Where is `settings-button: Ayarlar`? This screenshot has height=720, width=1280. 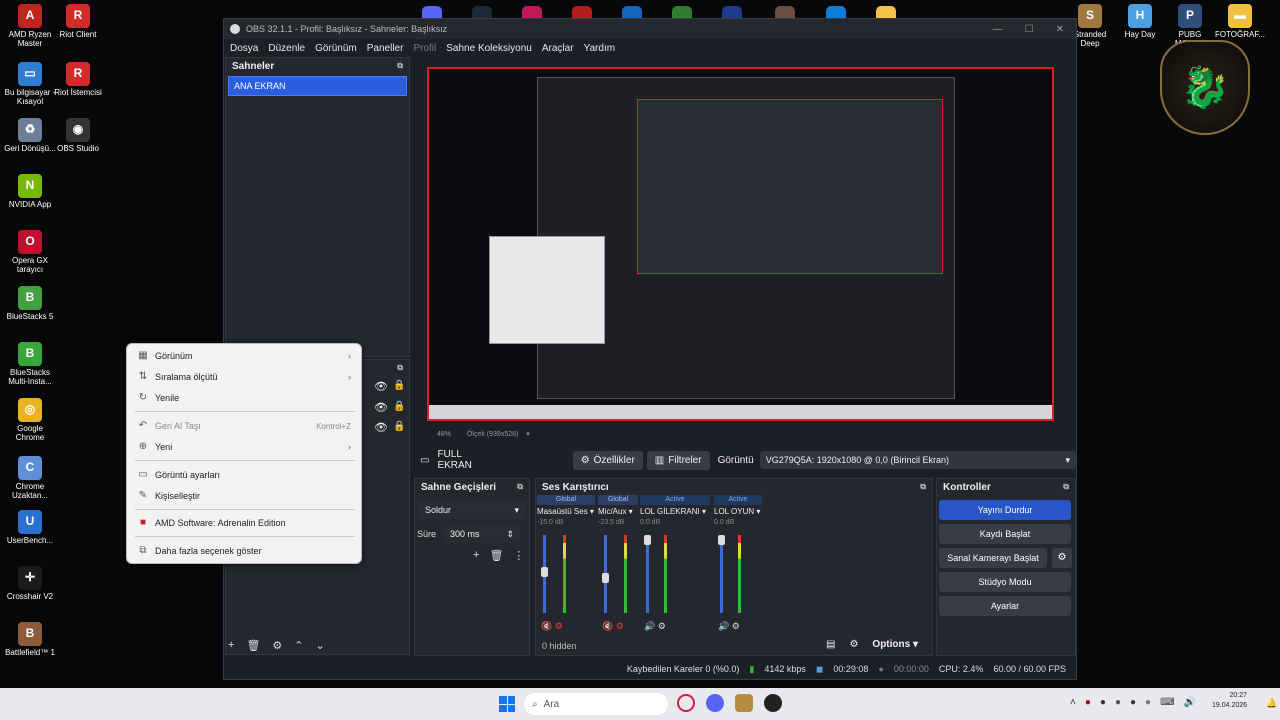
settings-button: Ayarlar is located at coordinates (1005, 606).